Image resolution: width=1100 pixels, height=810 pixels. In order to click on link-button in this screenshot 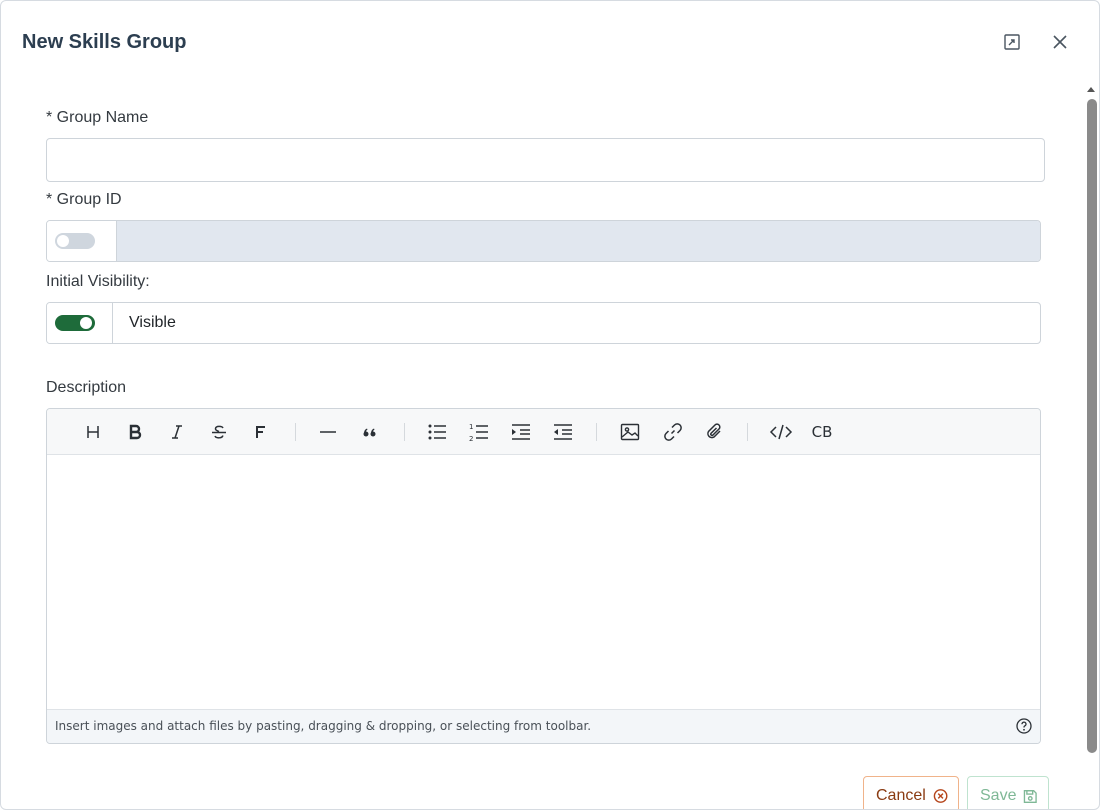, I will do `click(673, 432)`.